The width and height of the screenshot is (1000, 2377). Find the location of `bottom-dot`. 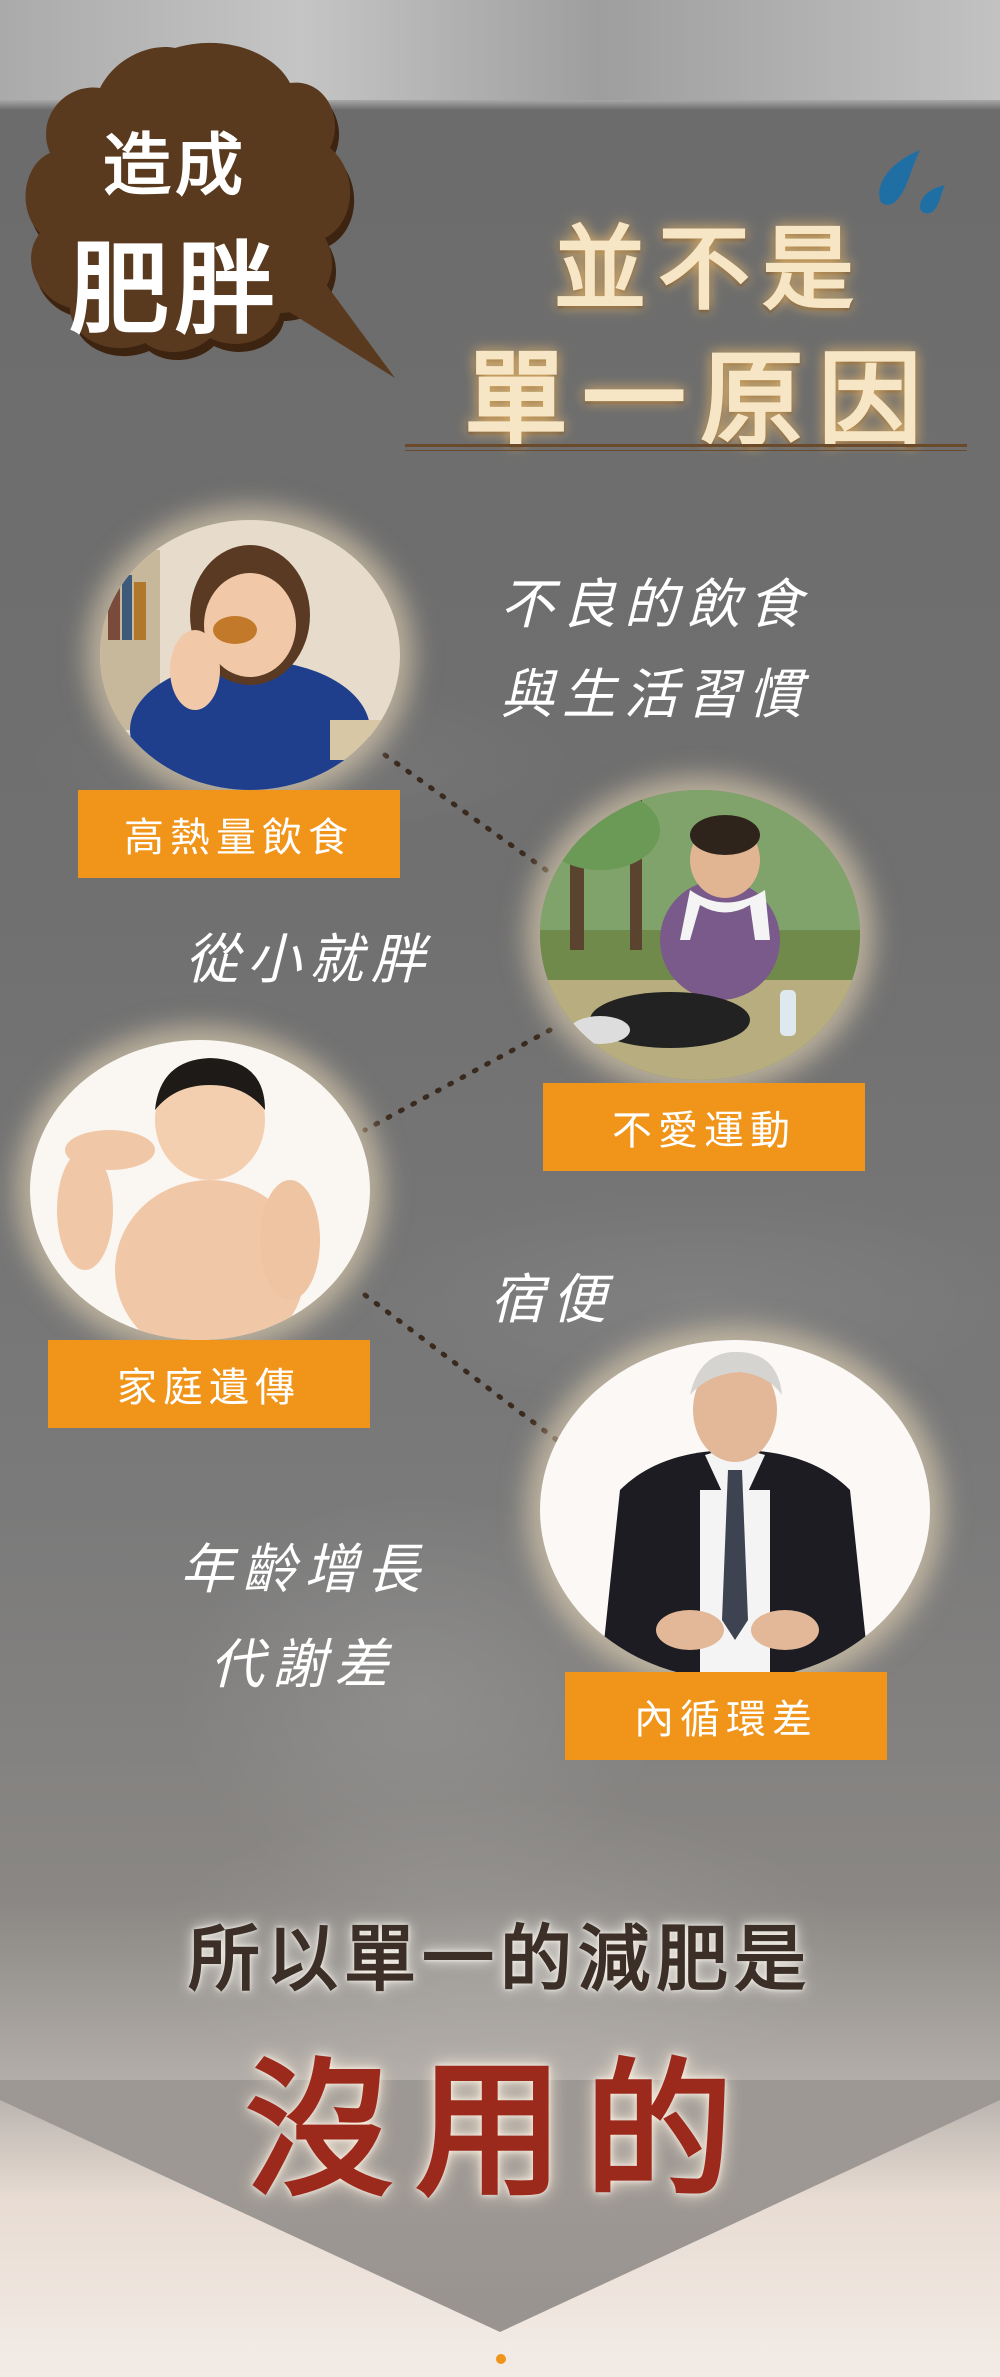

bottom-dot is located at coordinates (501, 2359).